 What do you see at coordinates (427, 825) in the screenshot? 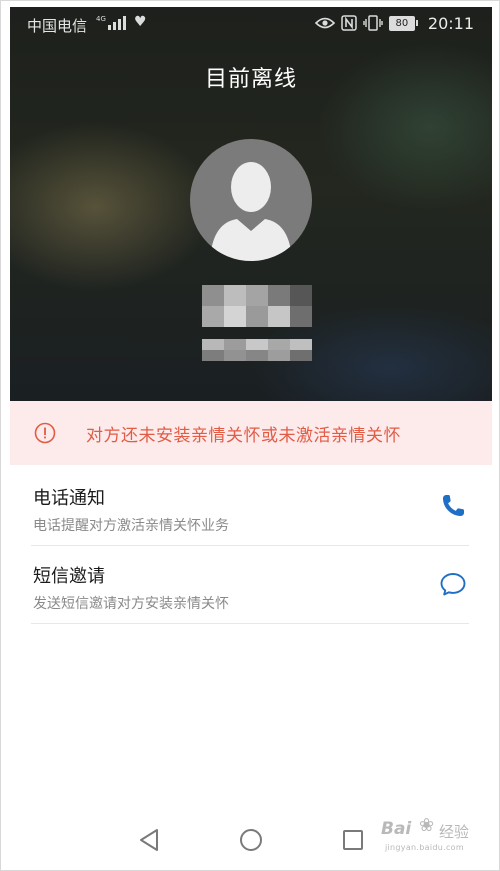
I see `paw-icon: ❀` at bounding box center [427, 825].